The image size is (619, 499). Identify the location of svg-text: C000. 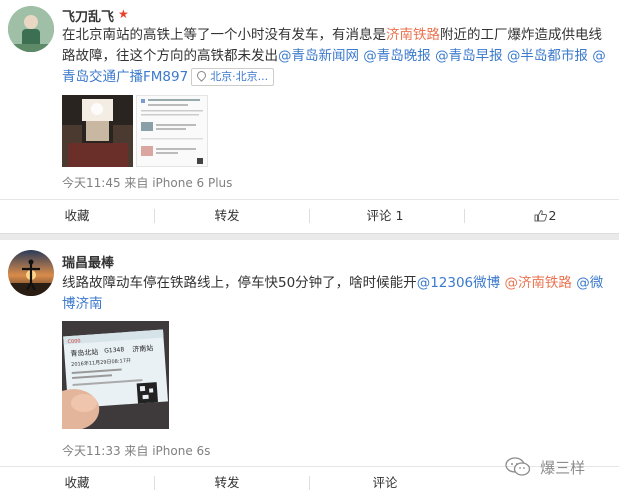
(73, 341).